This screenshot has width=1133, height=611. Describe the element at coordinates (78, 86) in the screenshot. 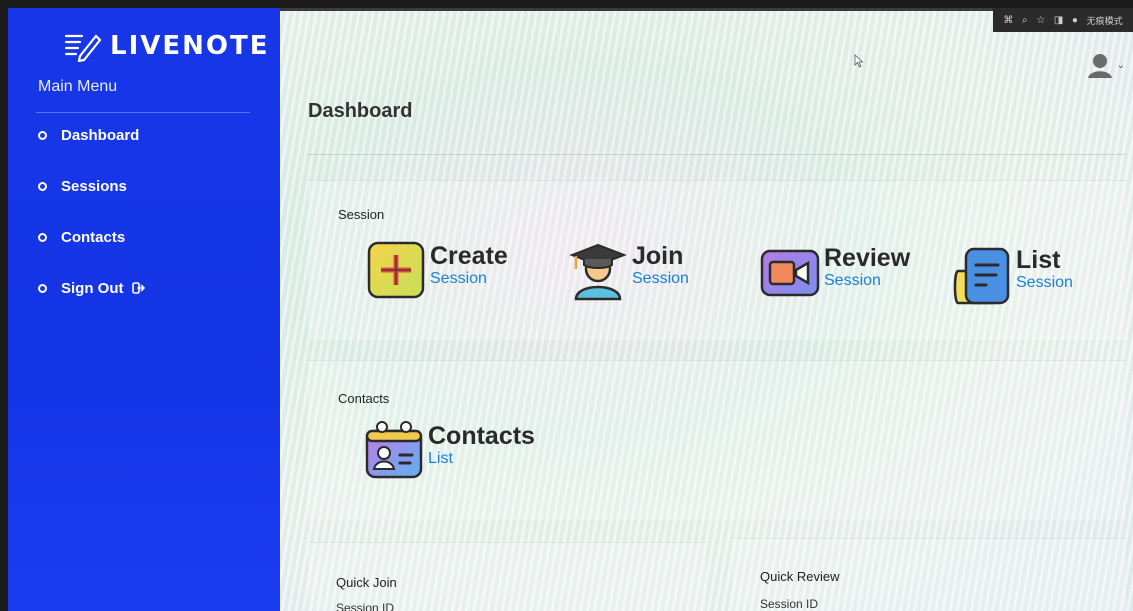

I see `main-menu-heading: Main Menu` at that location.